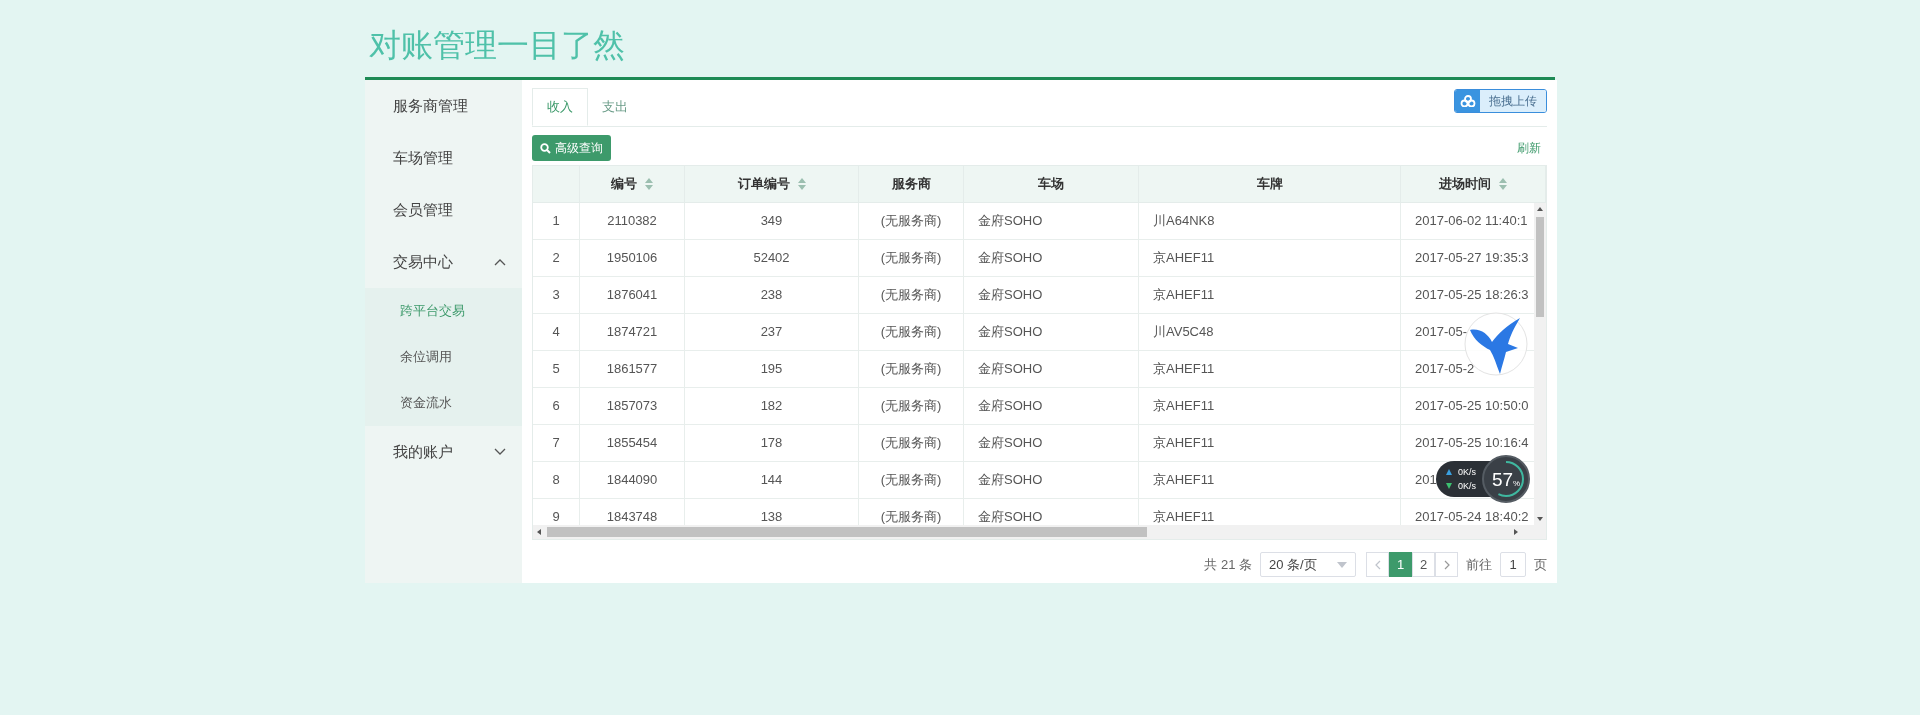 The image size is (1920, 715). I want to click on chevron-up-icon, so click(500, 262).